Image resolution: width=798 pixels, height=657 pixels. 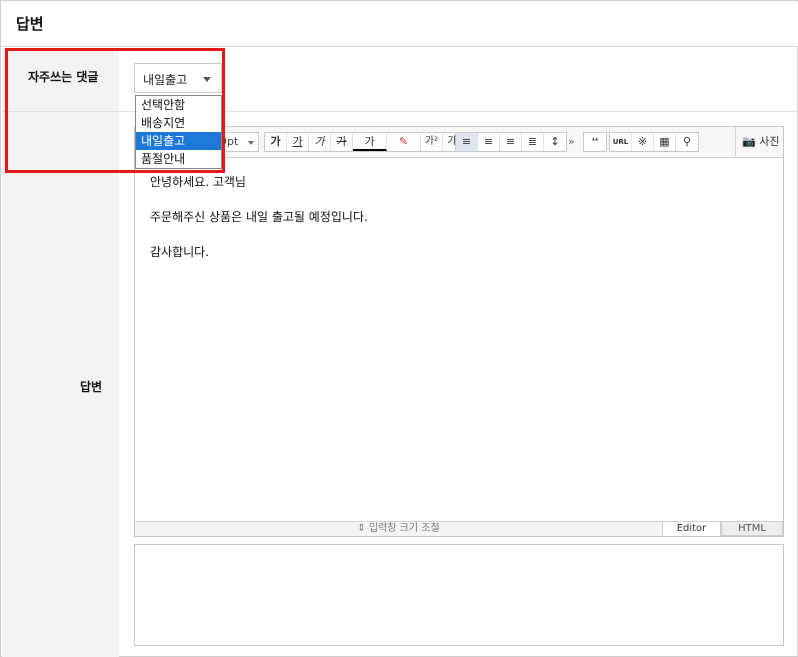 I want to click on strike-button: 가, so click(x=342, y=142).